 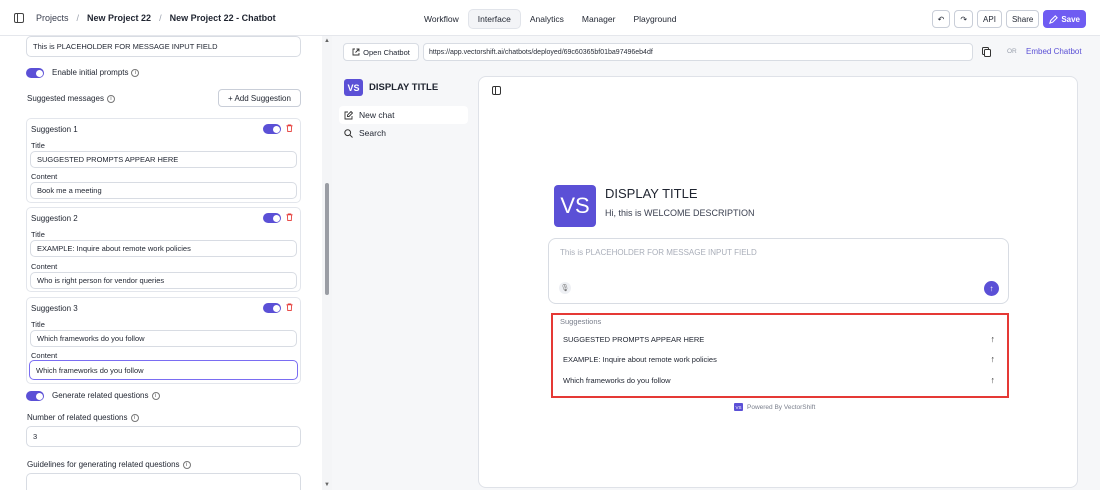 I want to click on scrollbar-thumb, so click(x=327, y=239).